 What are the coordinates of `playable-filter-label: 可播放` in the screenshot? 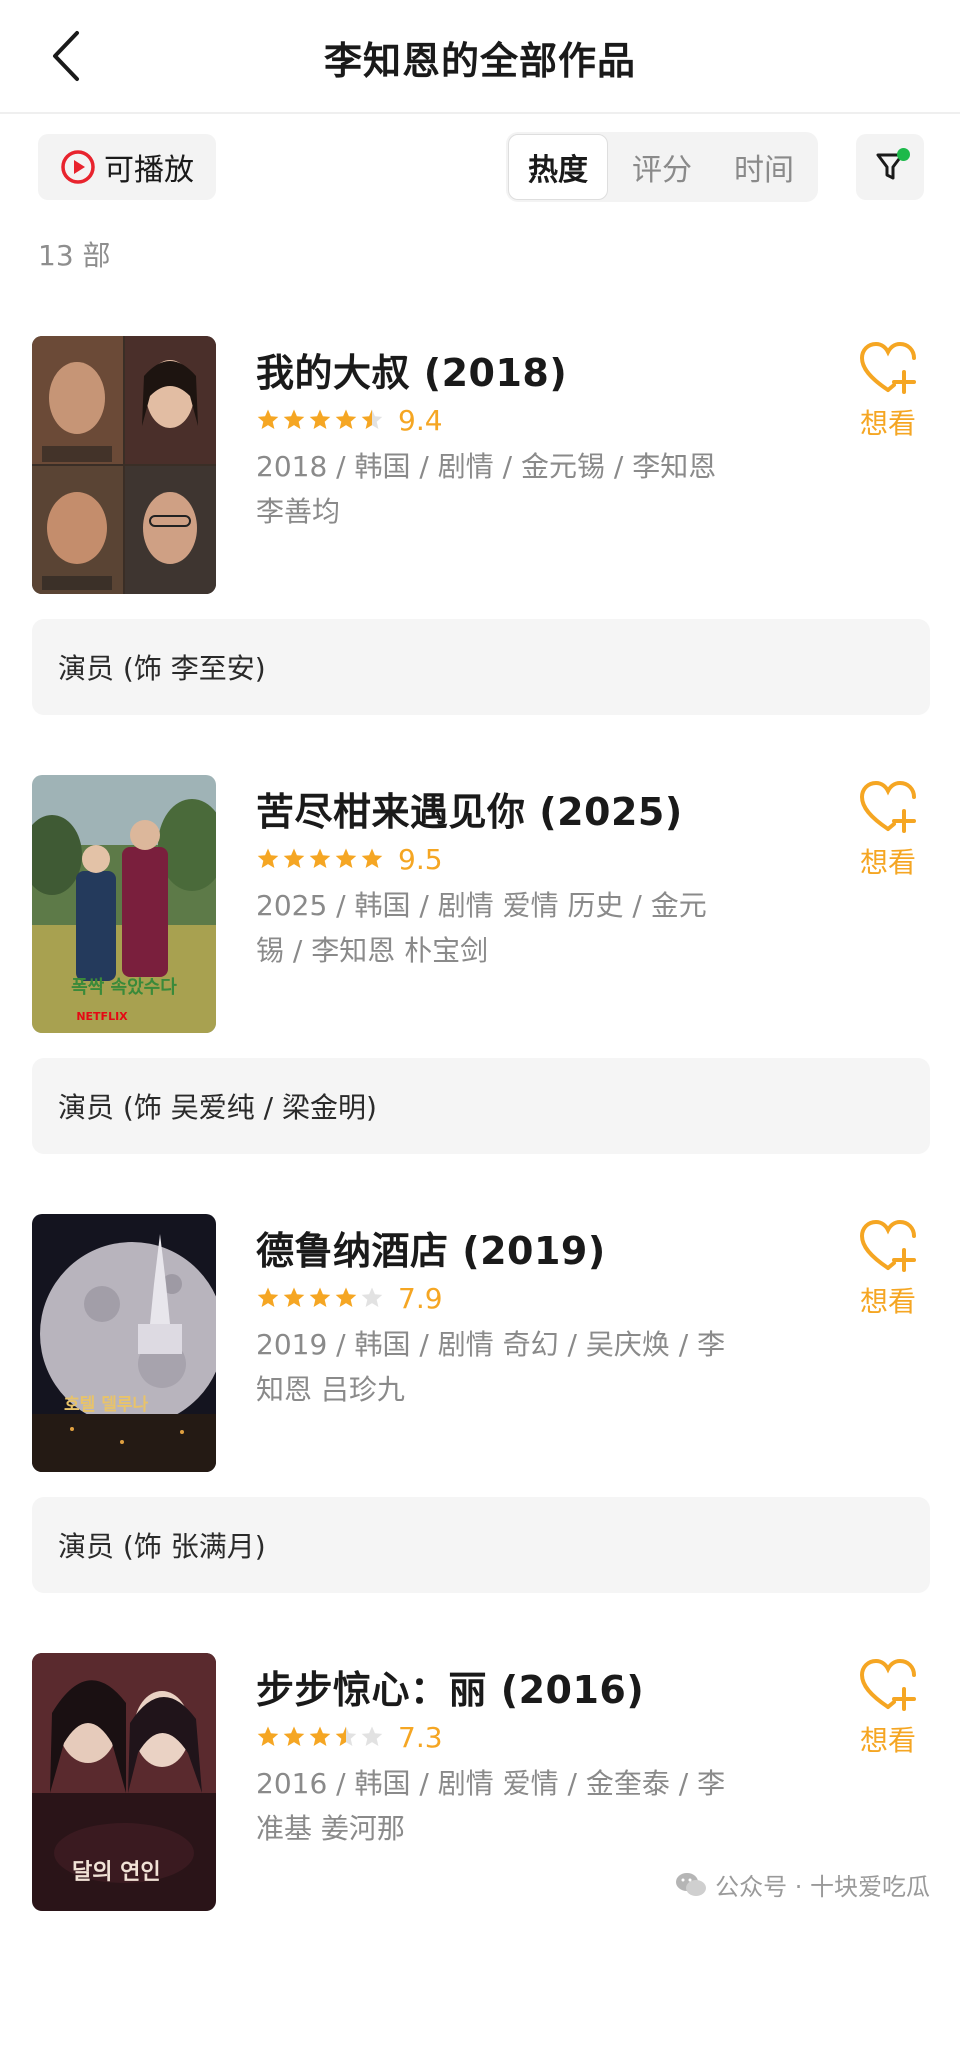 It's located at (149, 170).